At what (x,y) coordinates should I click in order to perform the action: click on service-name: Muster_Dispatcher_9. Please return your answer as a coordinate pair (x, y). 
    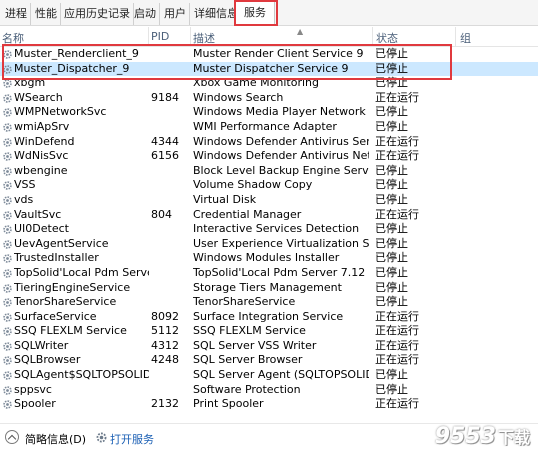
    Looking at the image, I should click on (72, 68).